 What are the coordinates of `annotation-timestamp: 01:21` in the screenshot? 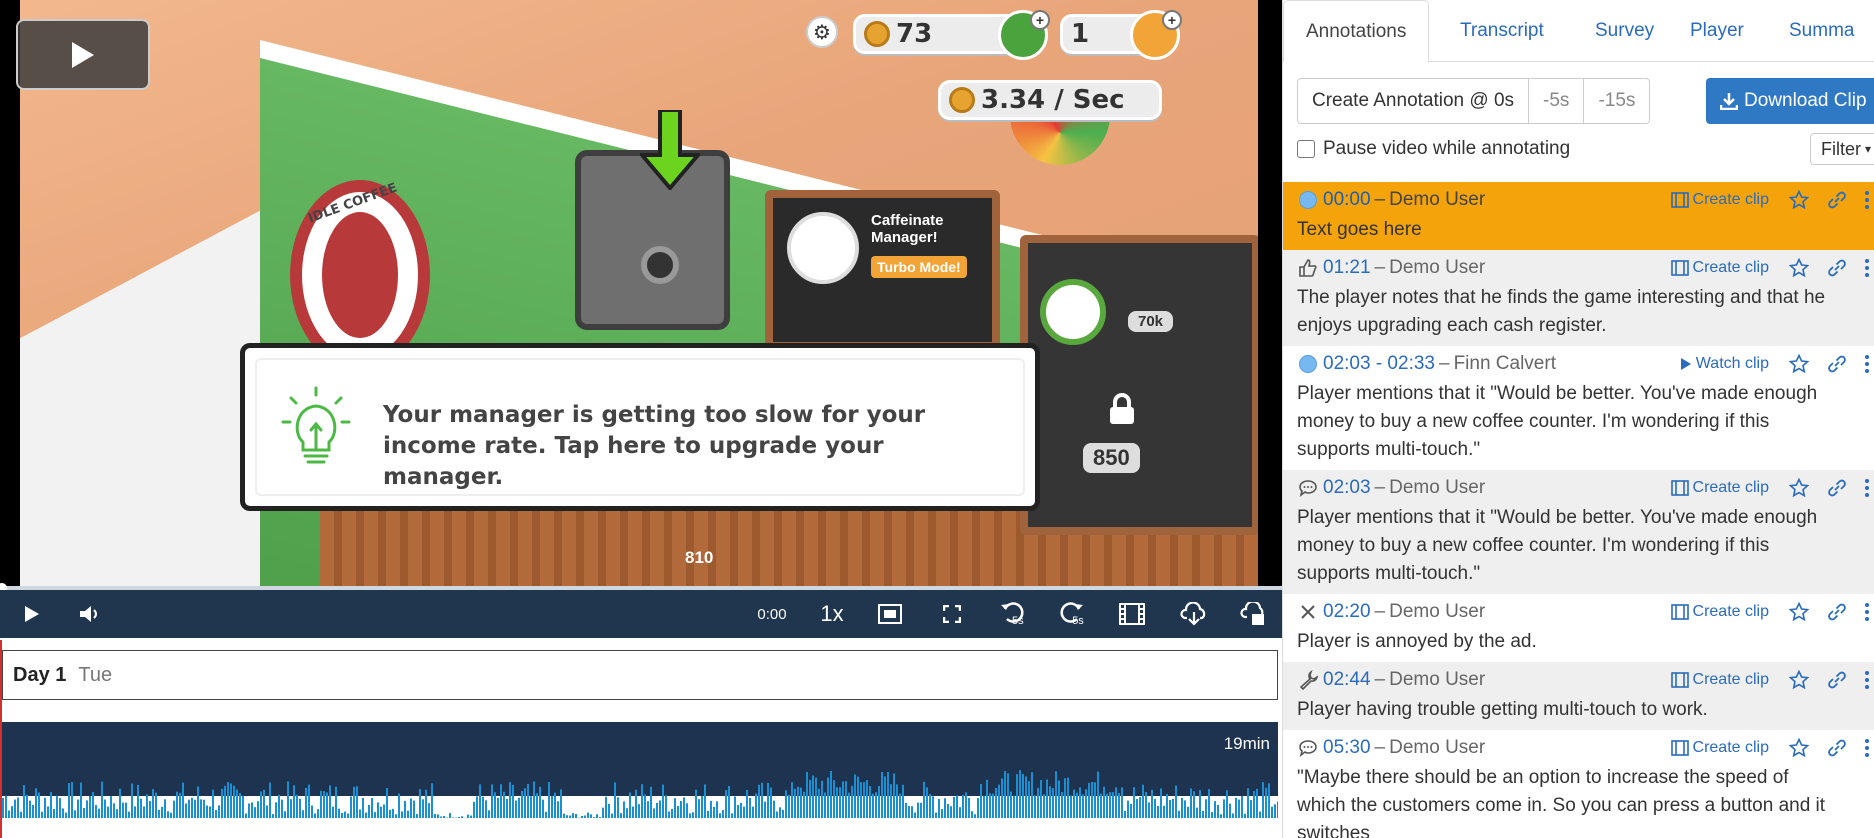 It's located at (1347, 268).